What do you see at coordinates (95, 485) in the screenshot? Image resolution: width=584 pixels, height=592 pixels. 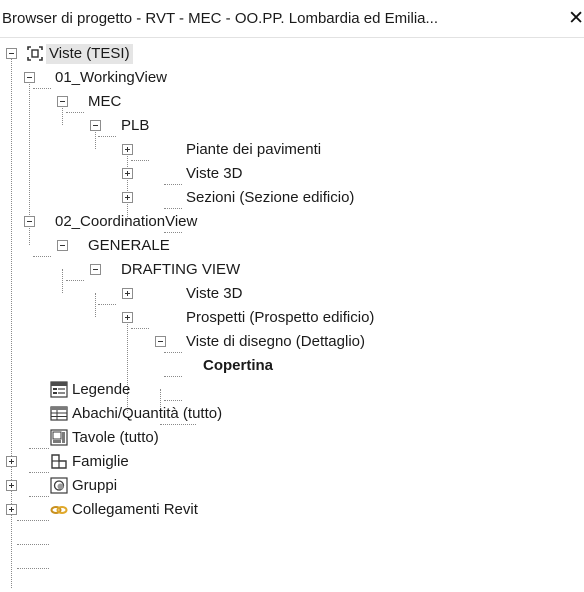 I see `tree-item-label: Gruppi` at bounding box center [95, 485].